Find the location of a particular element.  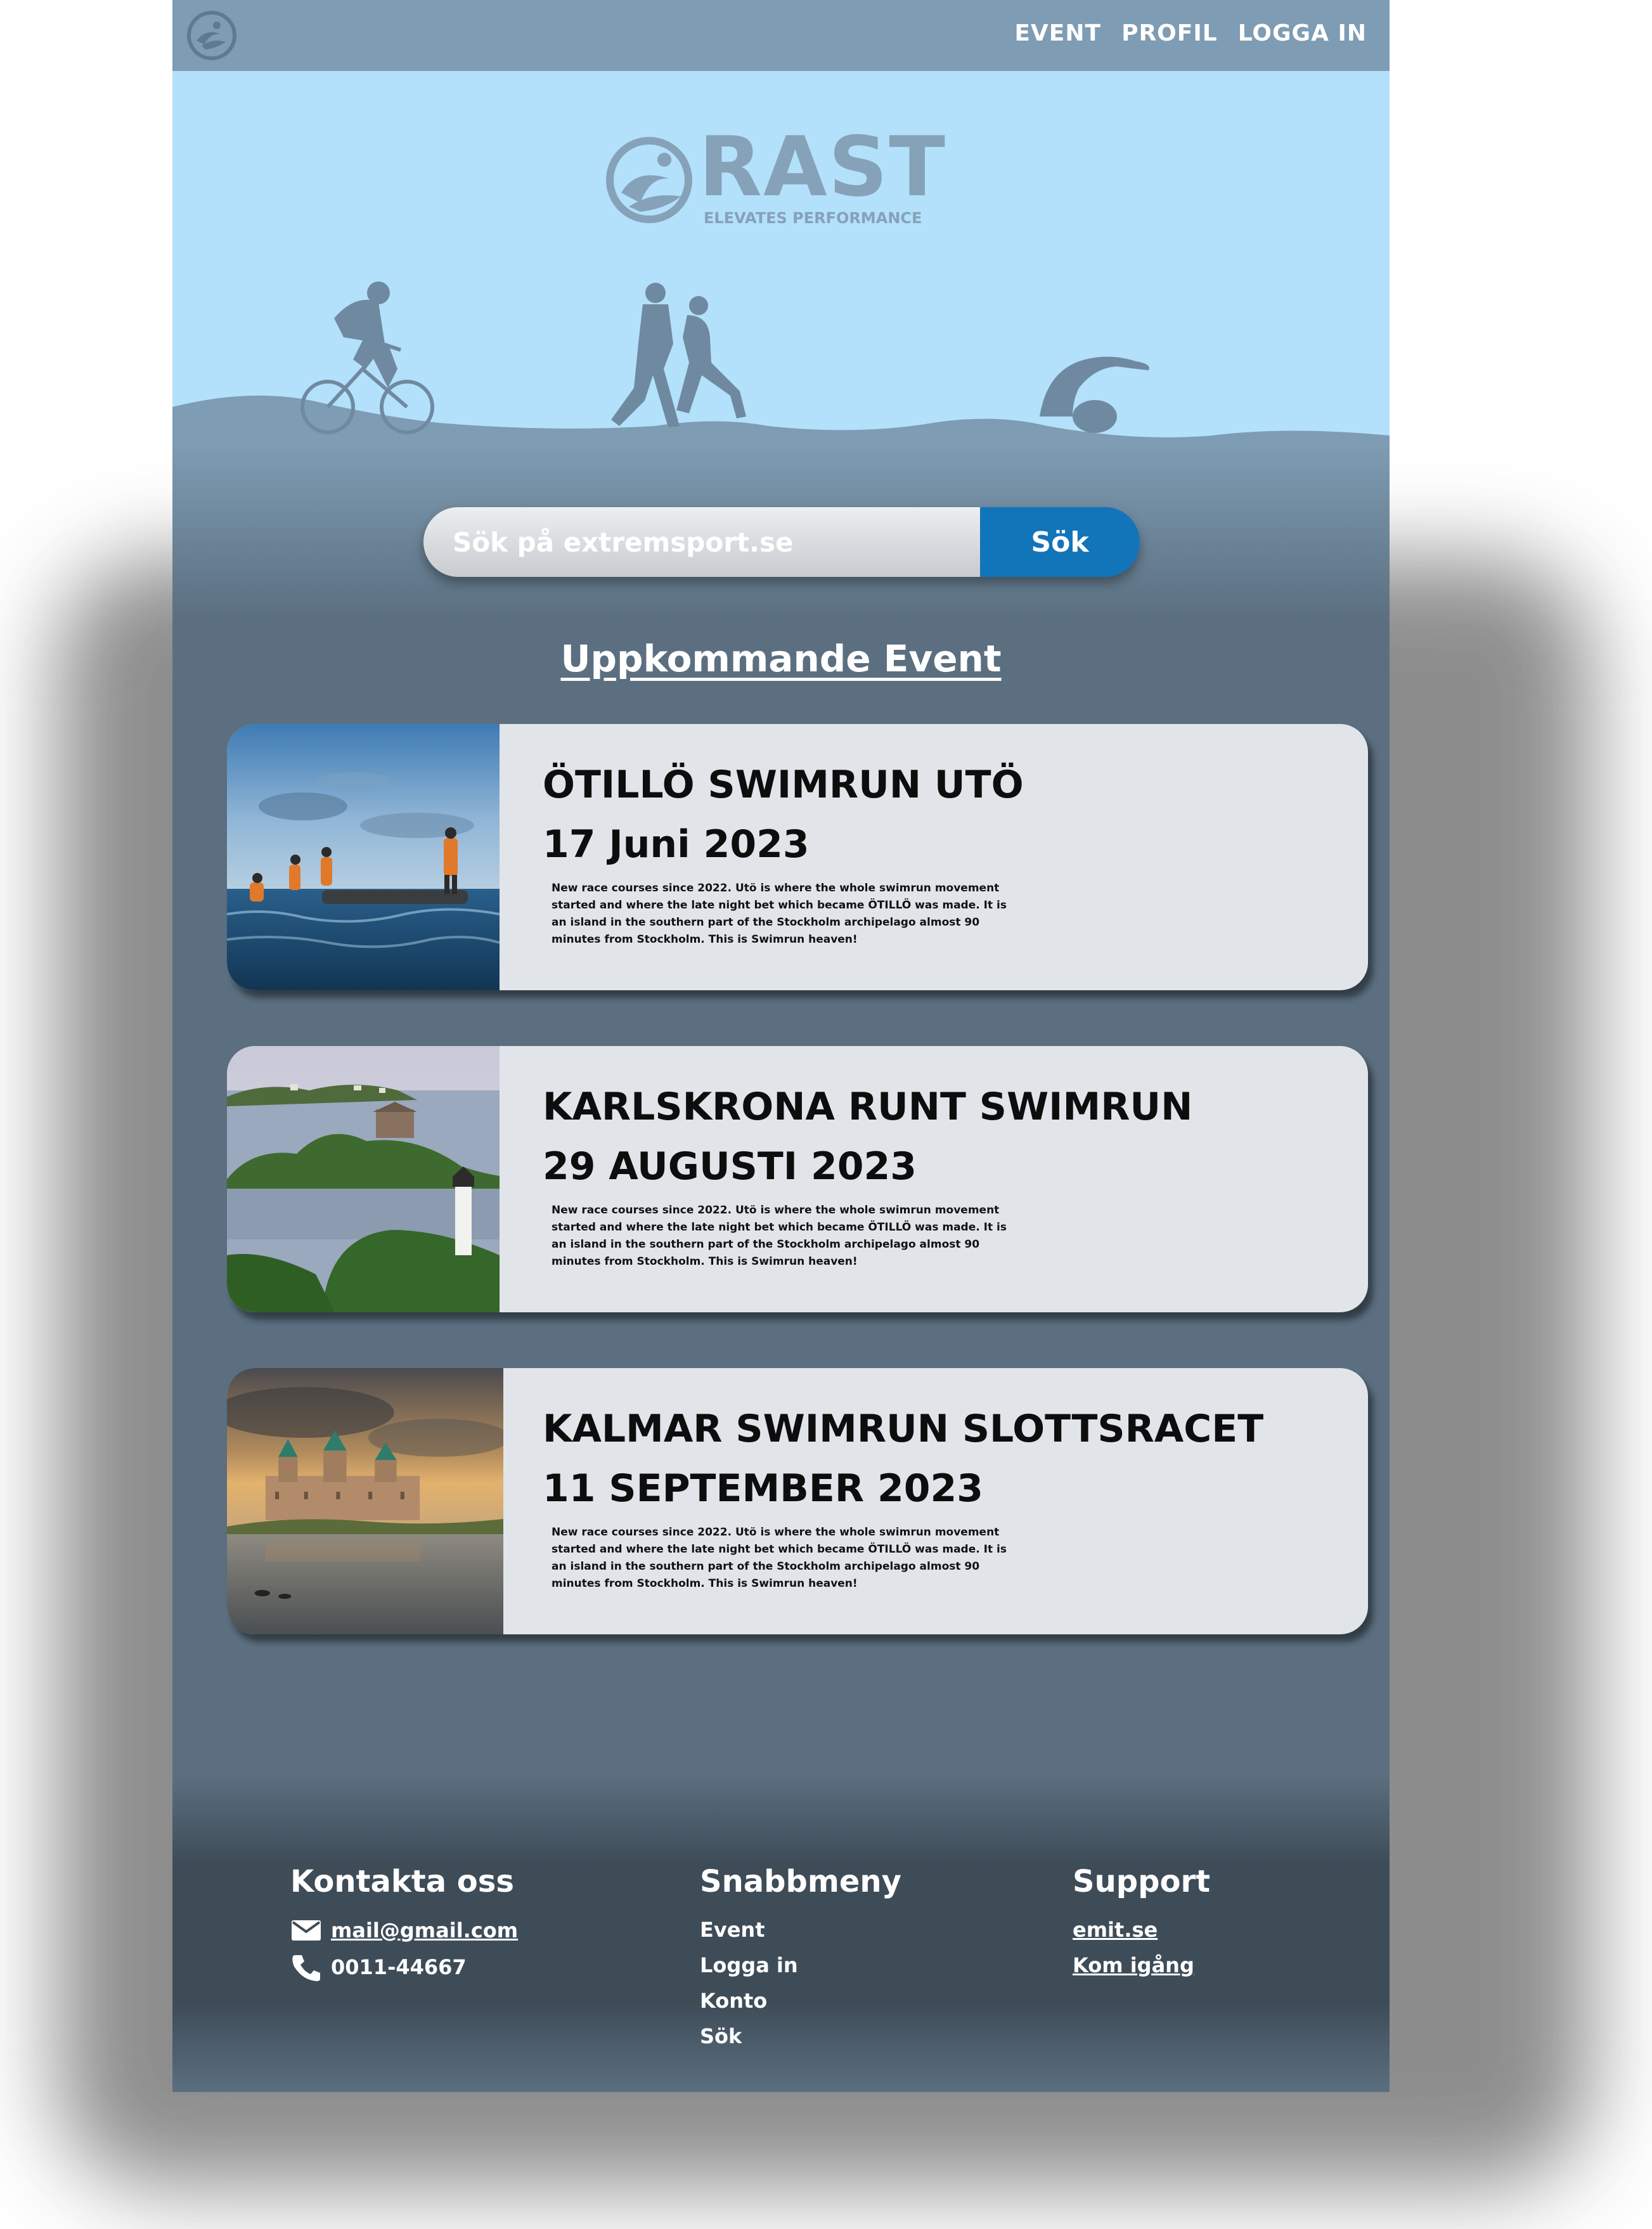

event-title: KARLSKRONA RUNT SWIMRUN is located at coordinates (868, 1107).